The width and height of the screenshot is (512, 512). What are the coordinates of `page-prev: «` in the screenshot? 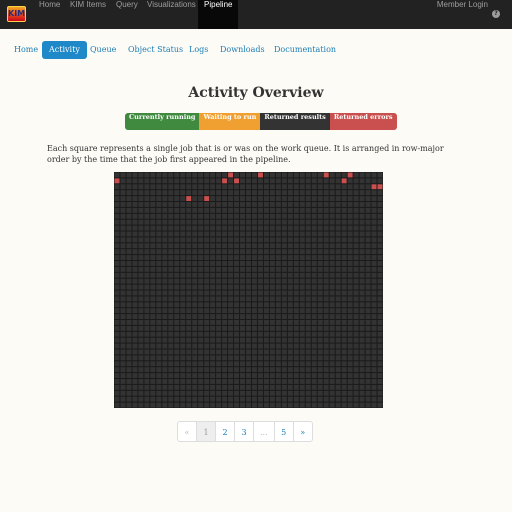 It's located at (187, 431).